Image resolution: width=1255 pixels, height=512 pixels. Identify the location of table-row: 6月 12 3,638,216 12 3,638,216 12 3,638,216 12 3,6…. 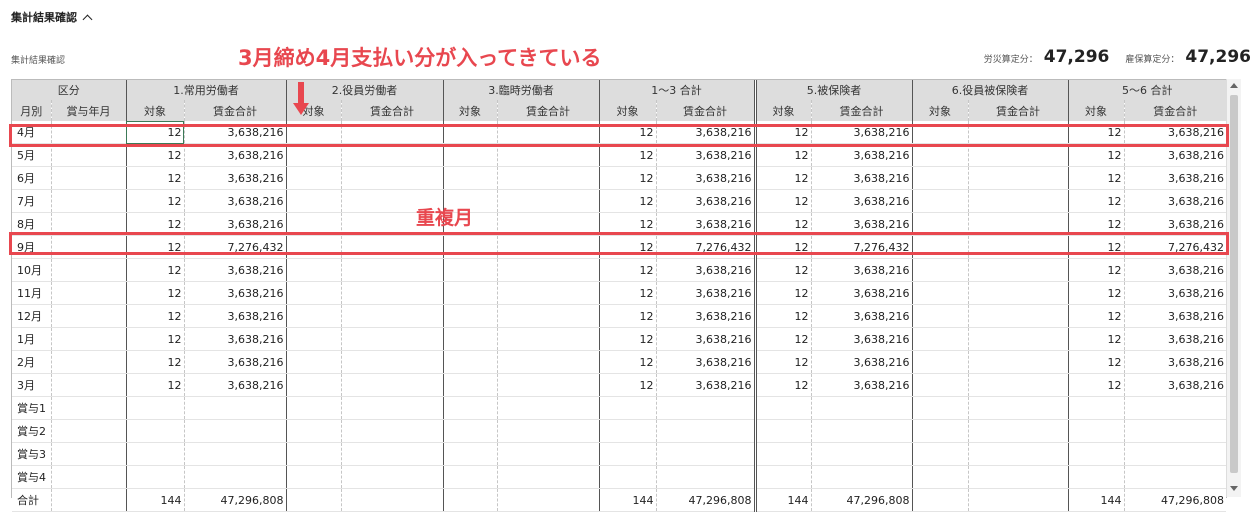
(619, 178).